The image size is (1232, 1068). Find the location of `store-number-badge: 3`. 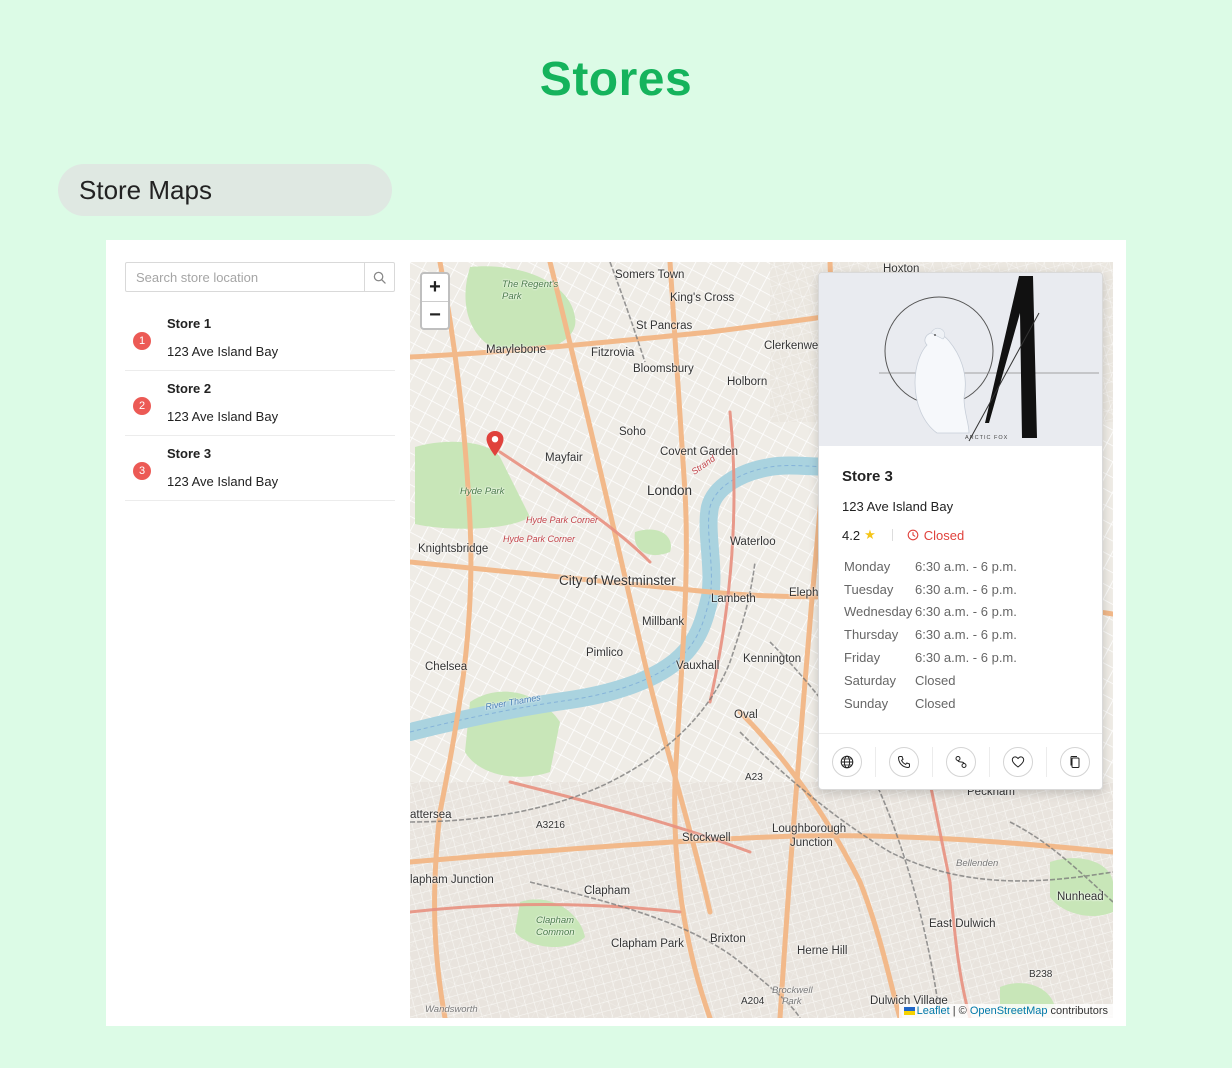

store-number-badge: 3 is located at coordinates (142, 471).